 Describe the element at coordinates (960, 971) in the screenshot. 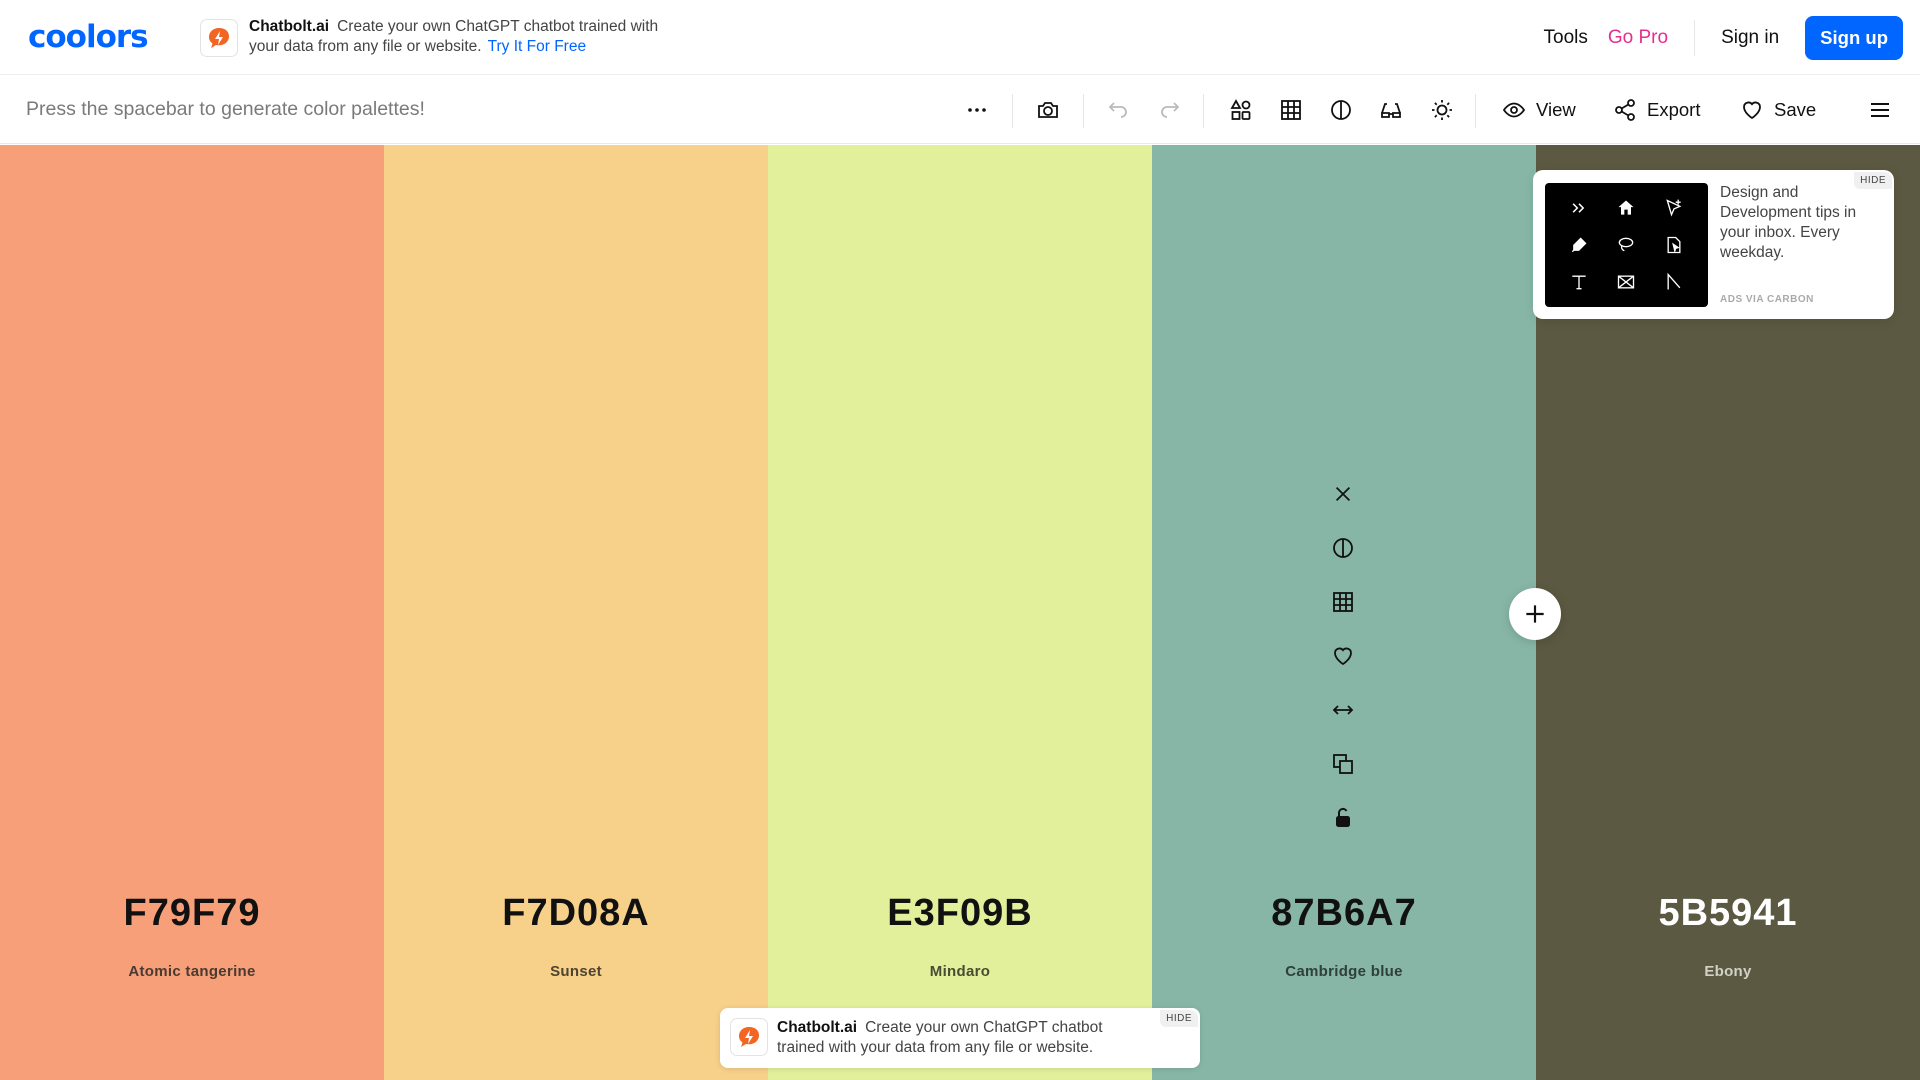

I see `swatch-color-name: Mindaro` at that location.